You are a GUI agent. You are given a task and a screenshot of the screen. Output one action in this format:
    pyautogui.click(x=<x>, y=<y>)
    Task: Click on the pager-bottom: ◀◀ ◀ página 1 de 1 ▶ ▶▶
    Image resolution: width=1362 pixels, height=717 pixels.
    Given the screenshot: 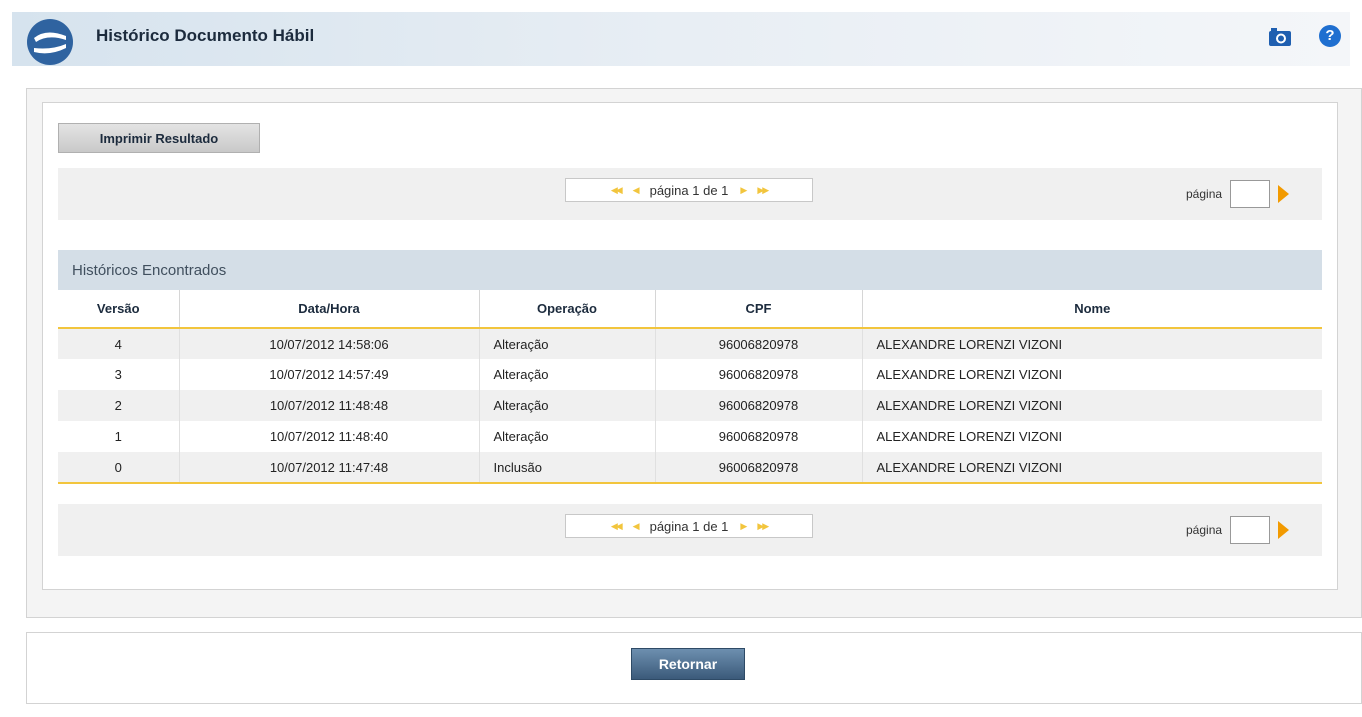 What is the action you would take?
    pyautogui.click(x=689, y=526)
    